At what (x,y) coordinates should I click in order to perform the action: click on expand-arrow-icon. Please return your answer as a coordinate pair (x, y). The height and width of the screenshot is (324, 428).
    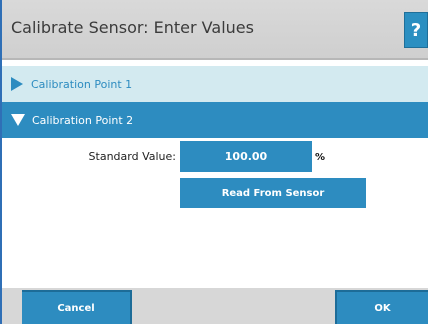
    Looking at the image, I should click on (17, 84).